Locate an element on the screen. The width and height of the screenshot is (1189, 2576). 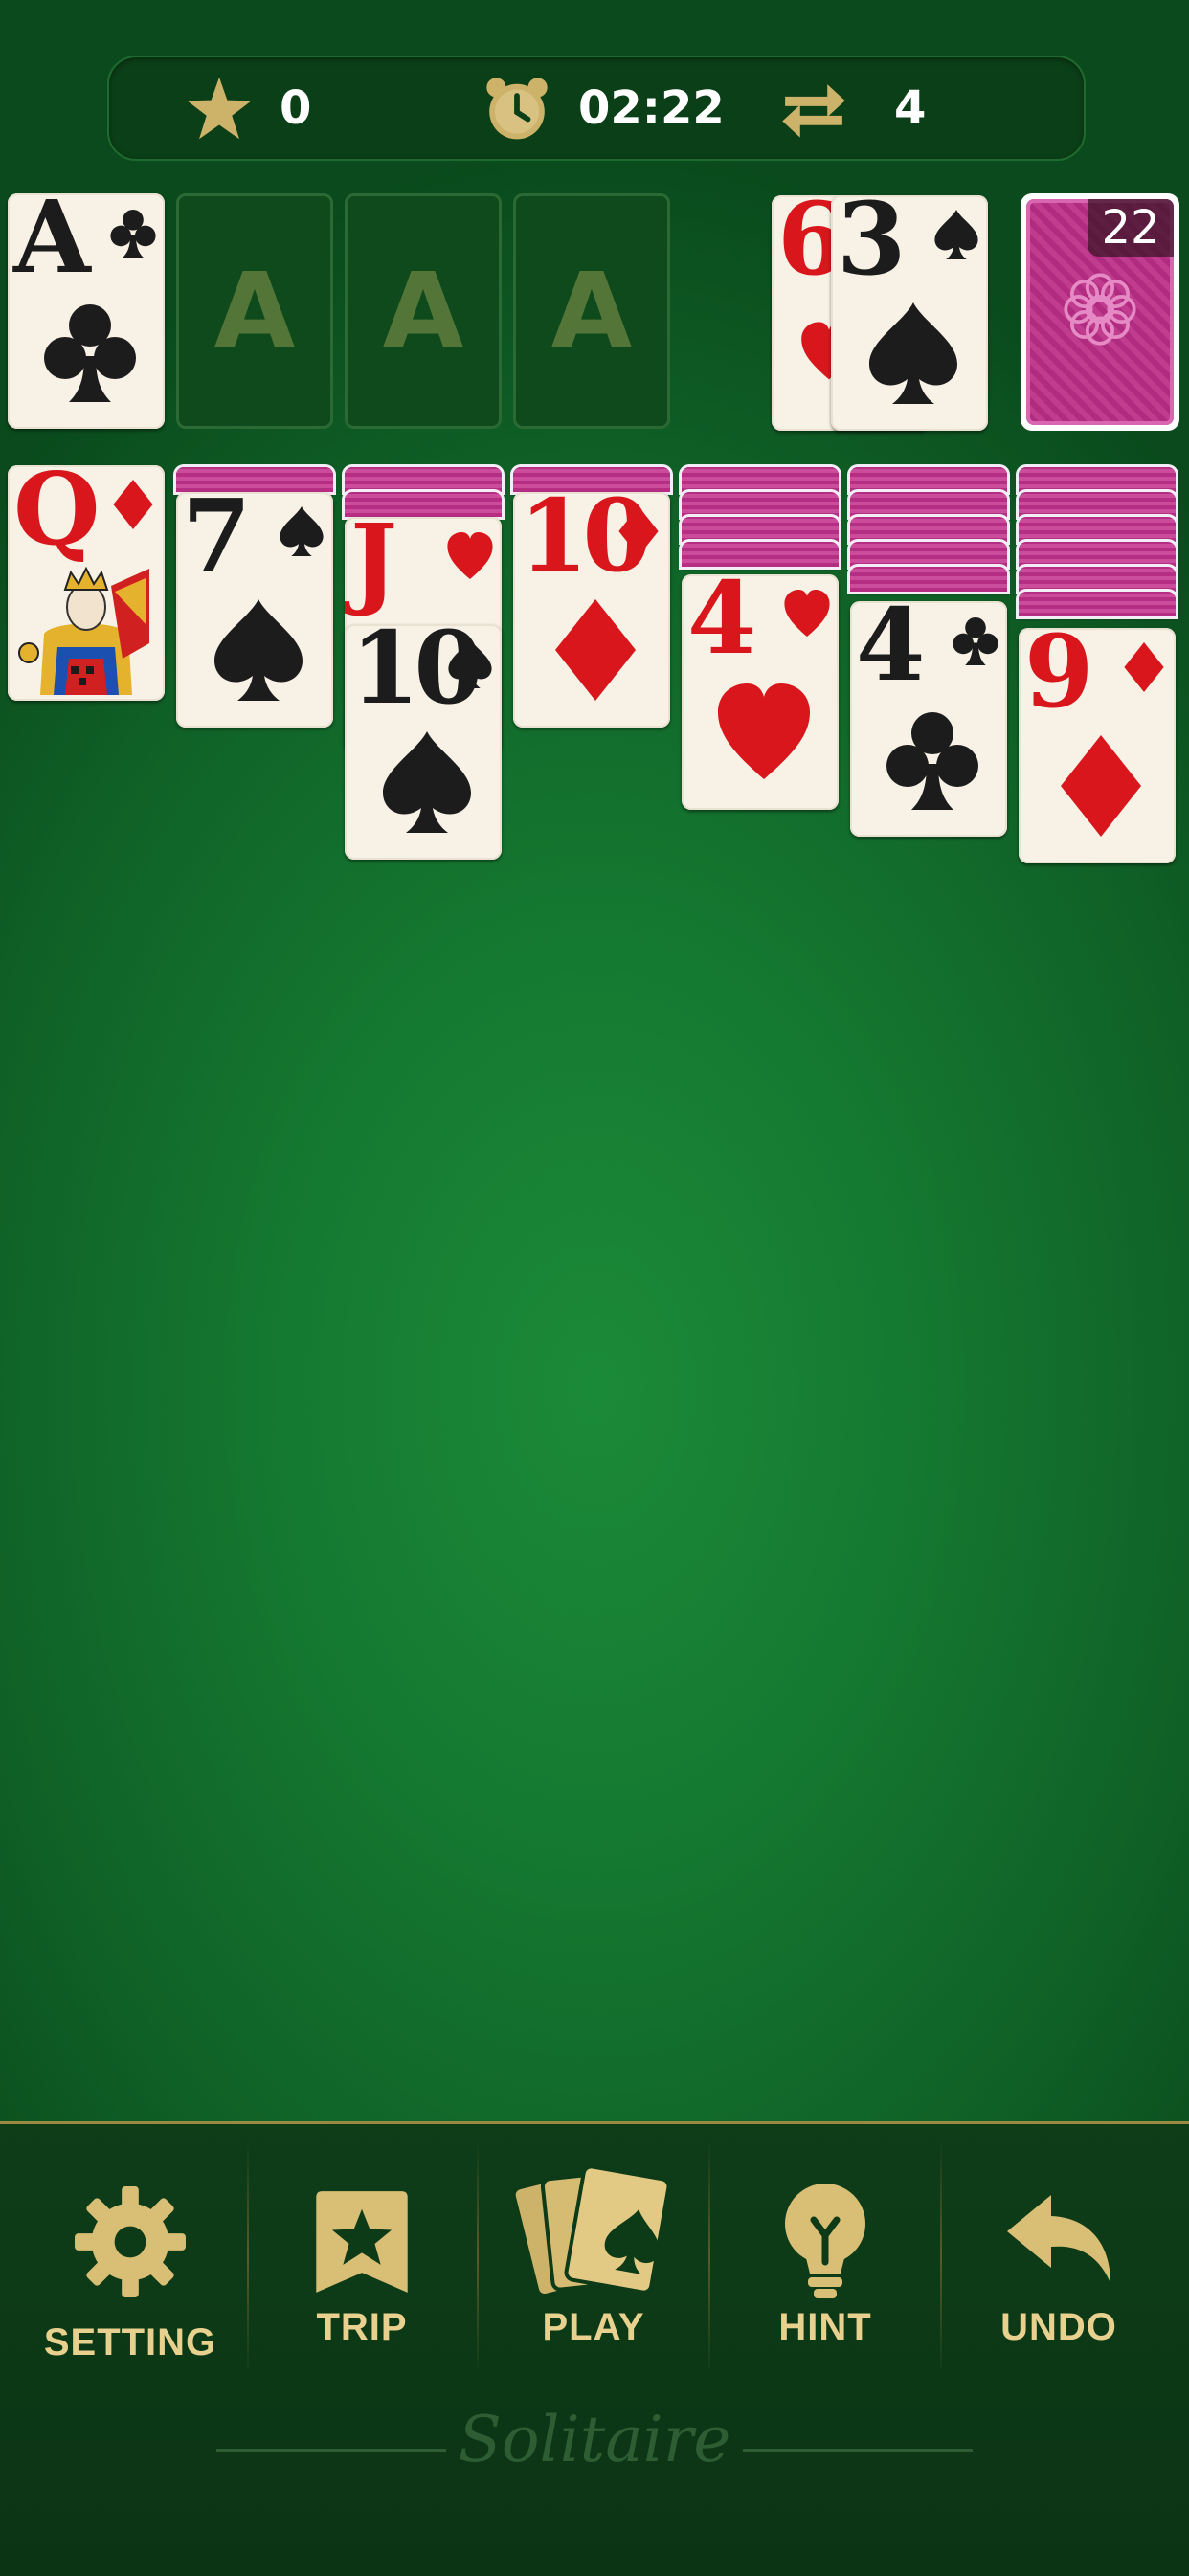
cards-icon is located at coordinates (591, 2231).